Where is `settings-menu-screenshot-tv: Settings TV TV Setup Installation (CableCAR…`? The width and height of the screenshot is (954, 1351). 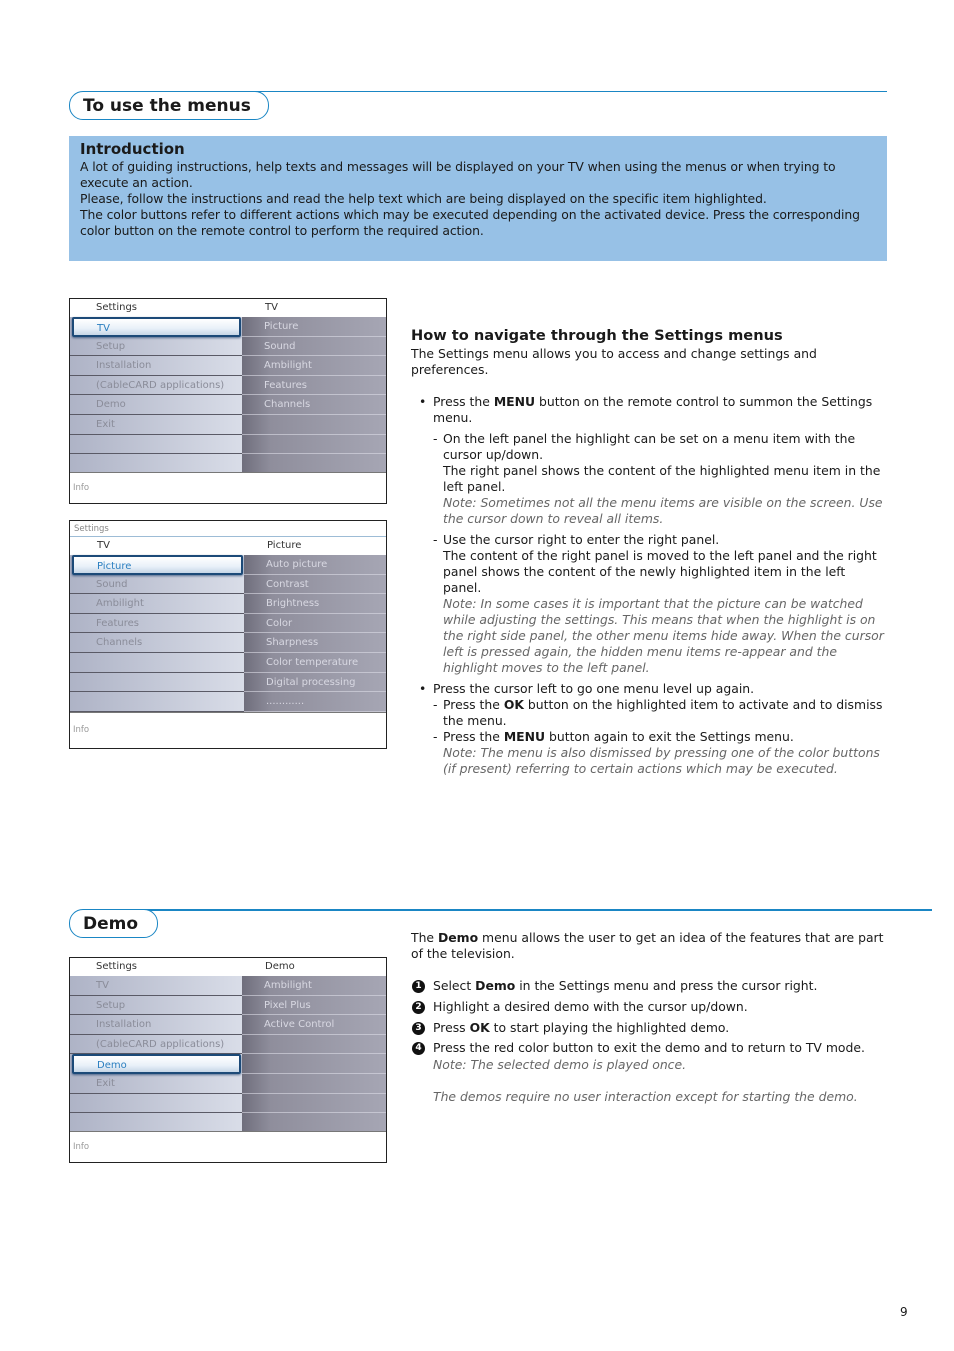 settings-menu-screenshot-tv: Settings TV TV Setup Installation (CableCAR… is located at coordinates (228, 401).